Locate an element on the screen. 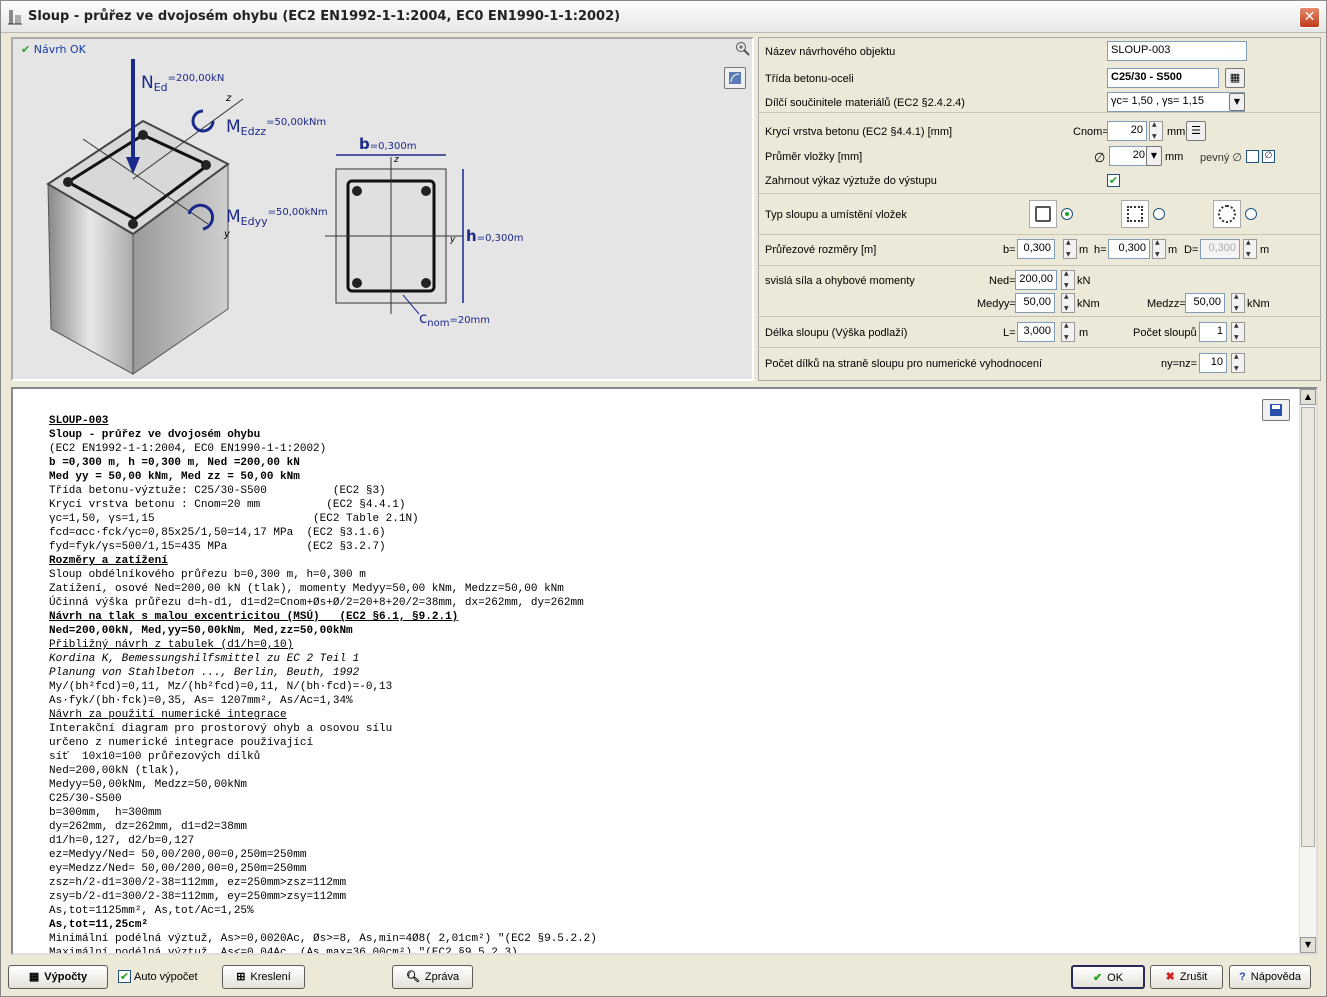  calc-label: Výpočty is located at coordinates (66, 977).